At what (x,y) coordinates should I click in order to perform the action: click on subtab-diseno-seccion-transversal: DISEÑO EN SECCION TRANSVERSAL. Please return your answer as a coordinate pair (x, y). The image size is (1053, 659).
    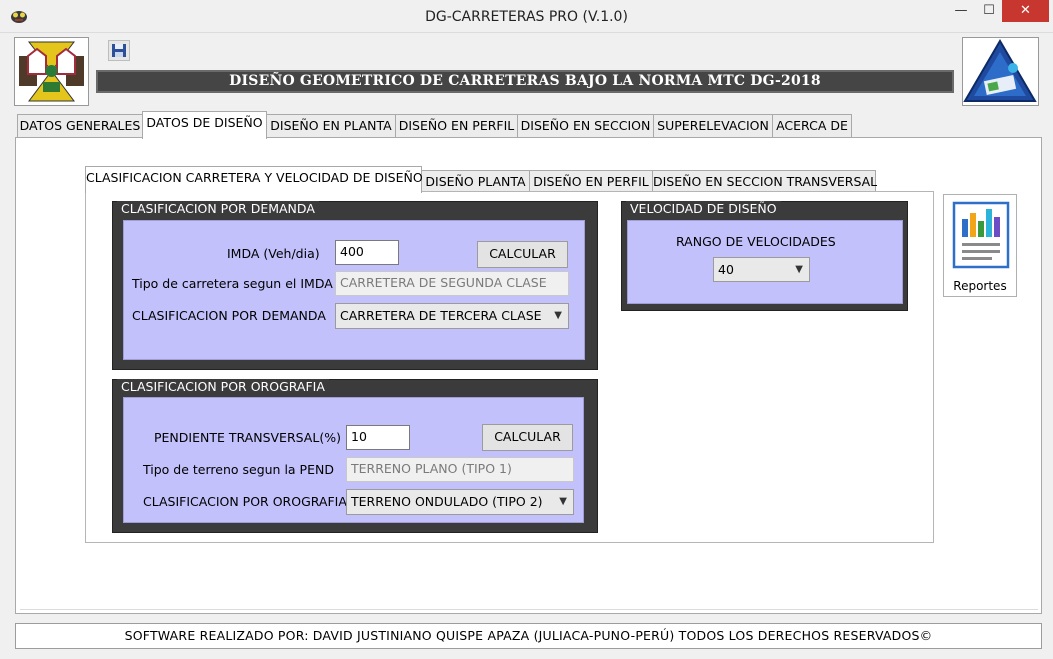
    Looking at the image, I should click on (764, 181).